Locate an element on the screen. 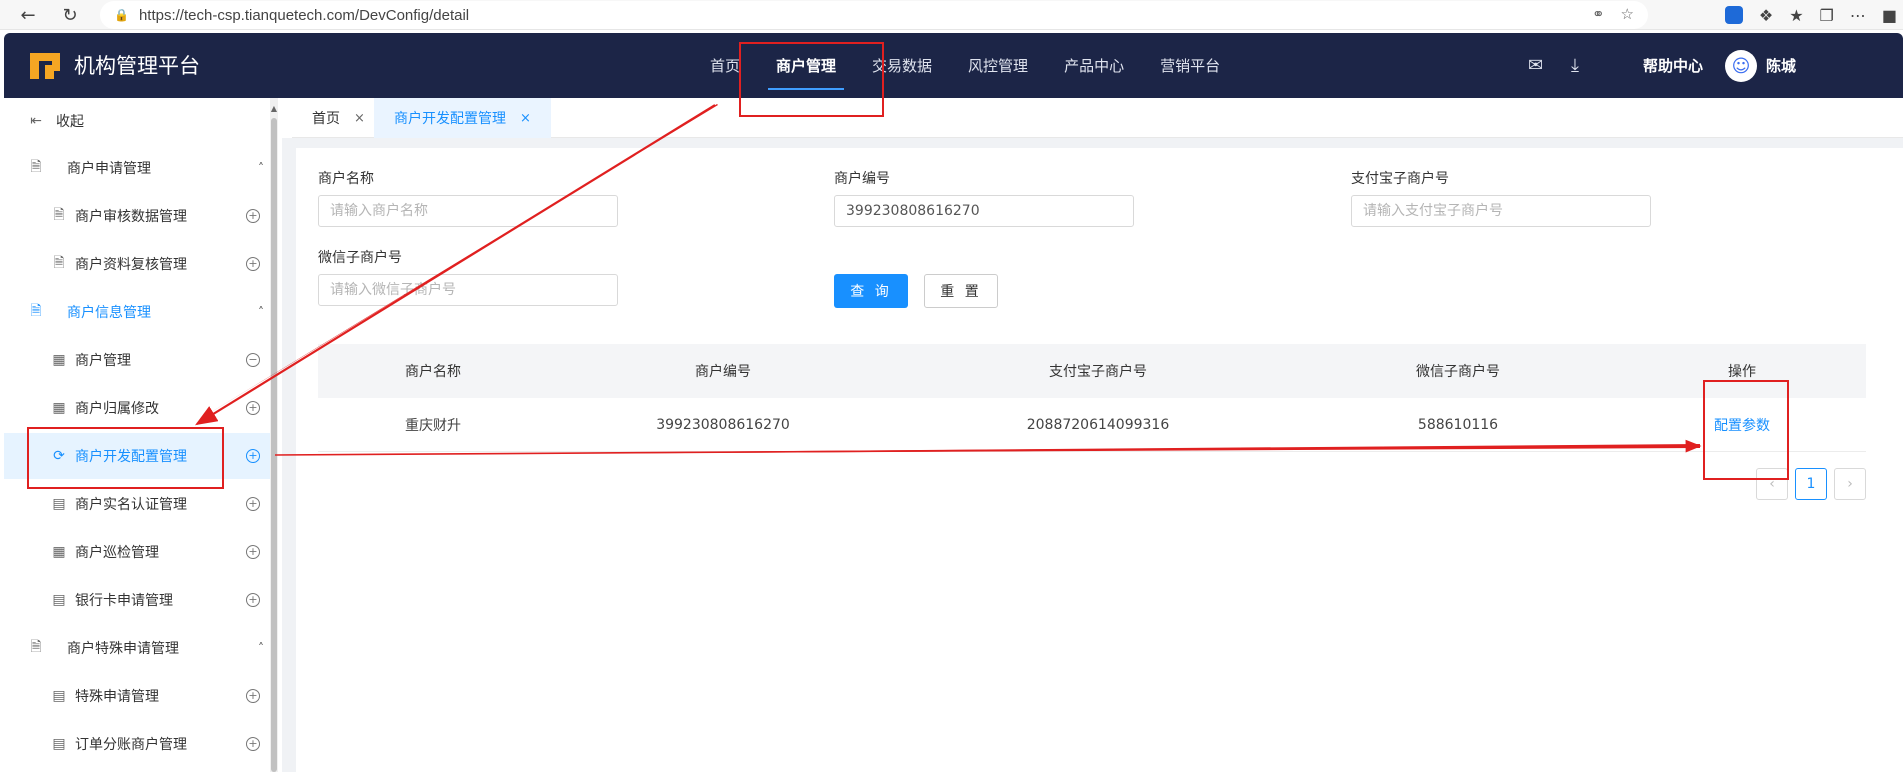 The width and height of the screenshot is (1903, 772). sidebar-item-special-apply: ▤ 特殊申请管理 + is located at coordinates (138, 696).